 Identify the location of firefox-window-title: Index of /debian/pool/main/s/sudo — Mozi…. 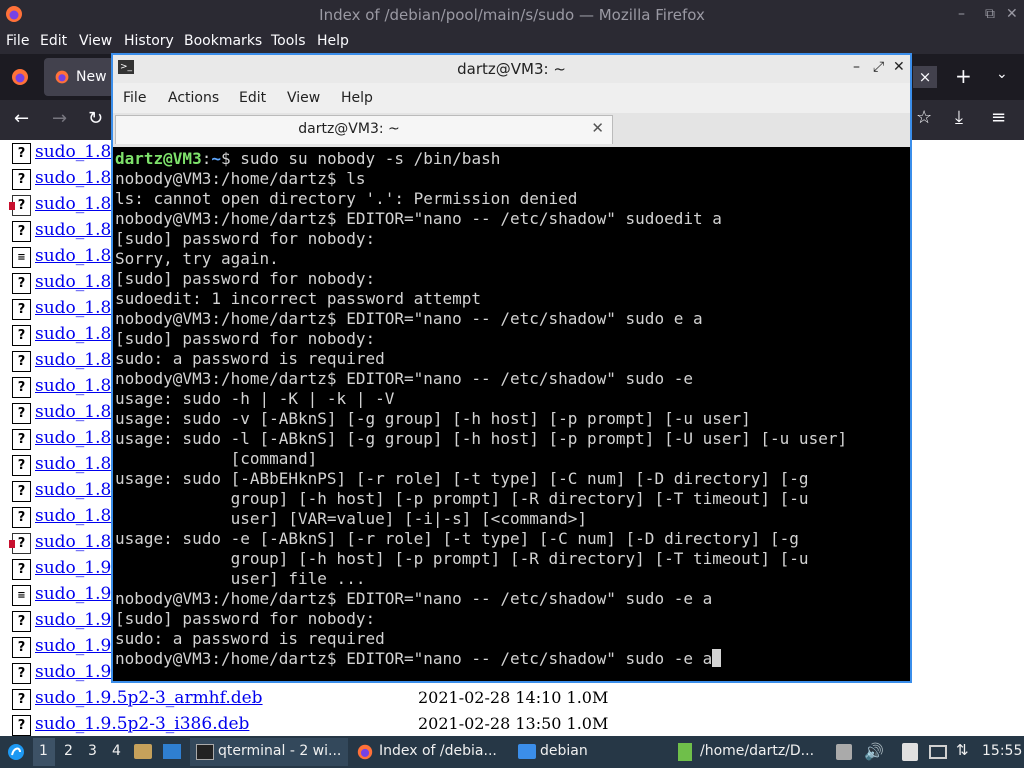
(512, 15).